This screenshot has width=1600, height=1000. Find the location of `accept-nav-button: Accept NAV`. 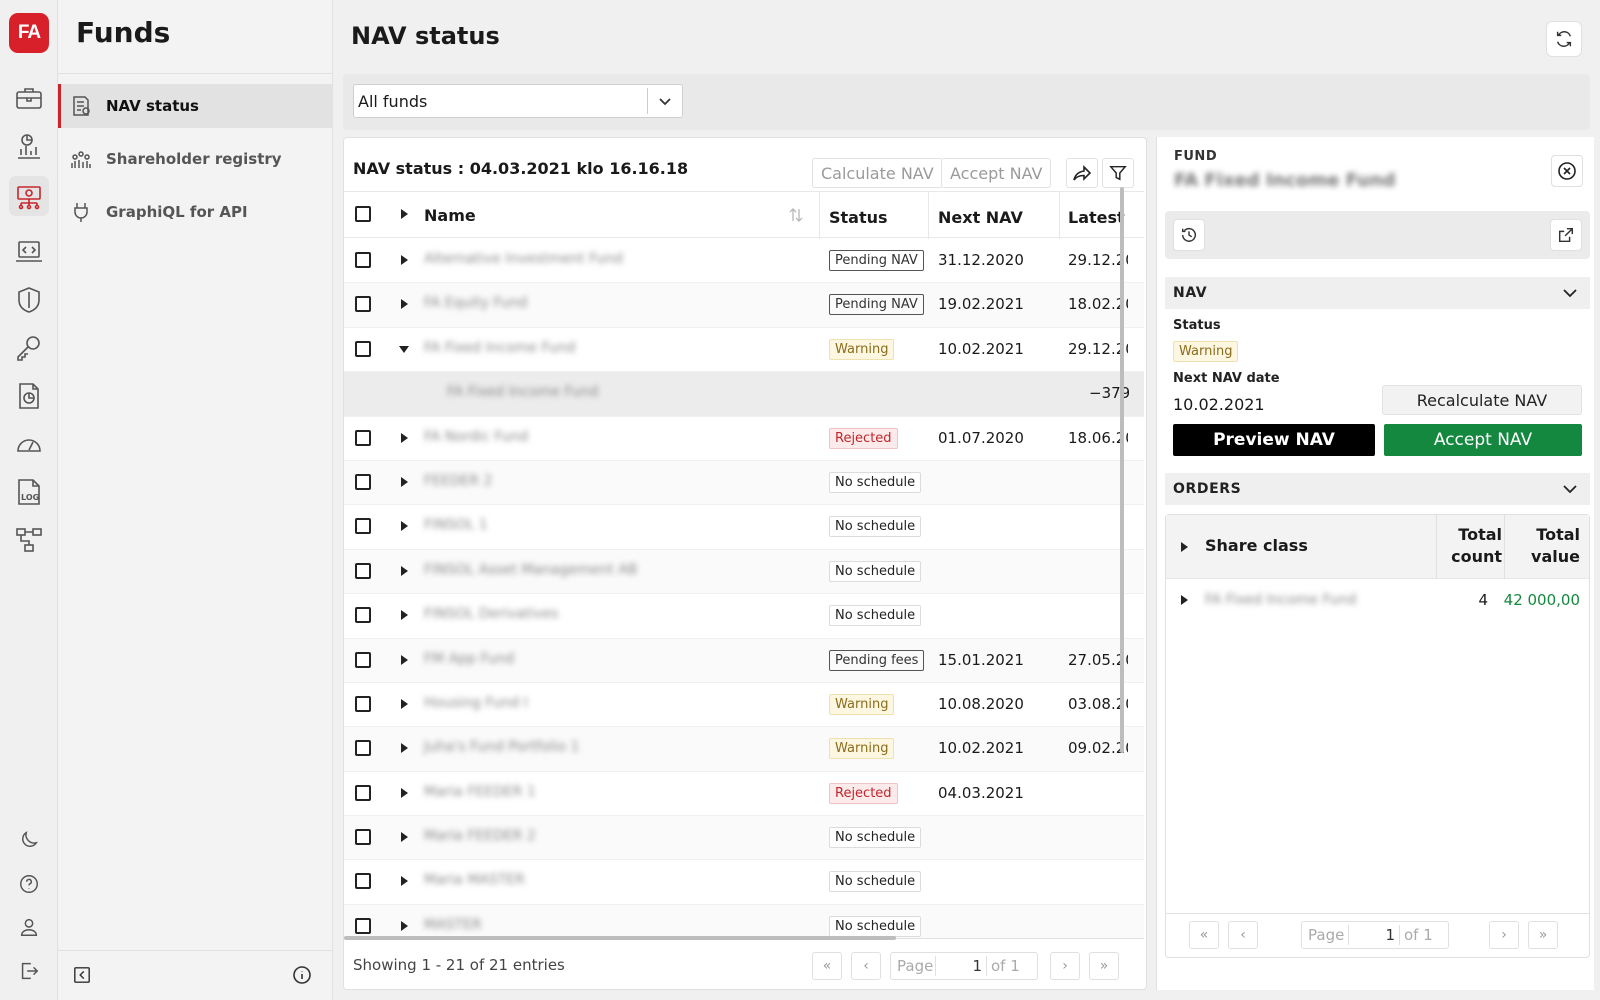

accept-nav-button: Accept NAV is located at coordinates (996, 173).